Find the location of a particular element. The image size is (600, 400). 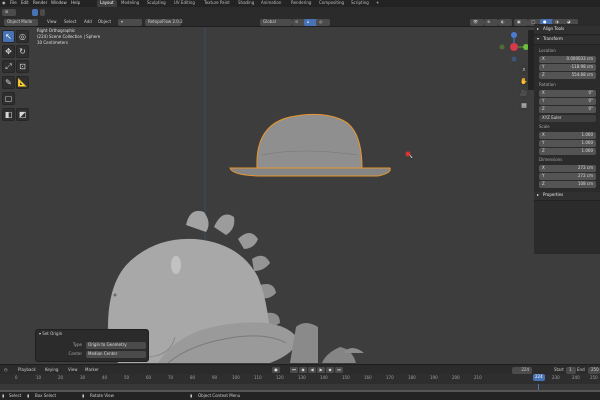

timeline-editor-icon: ◷ is located at coordinates (6, 370).